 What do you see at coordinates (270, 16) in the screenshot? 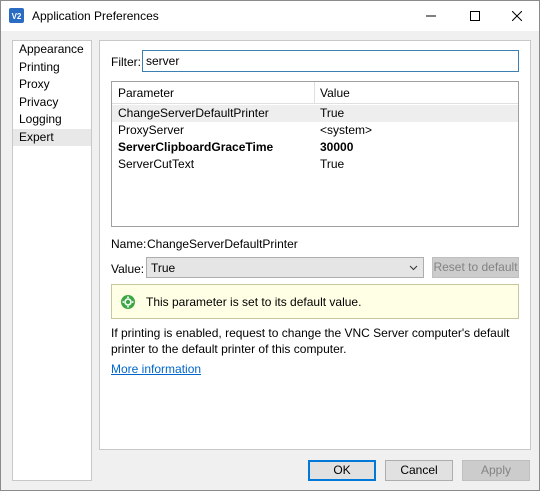
I see `title-bar: V2 Application Preferences` at bounding box center [270, 16].